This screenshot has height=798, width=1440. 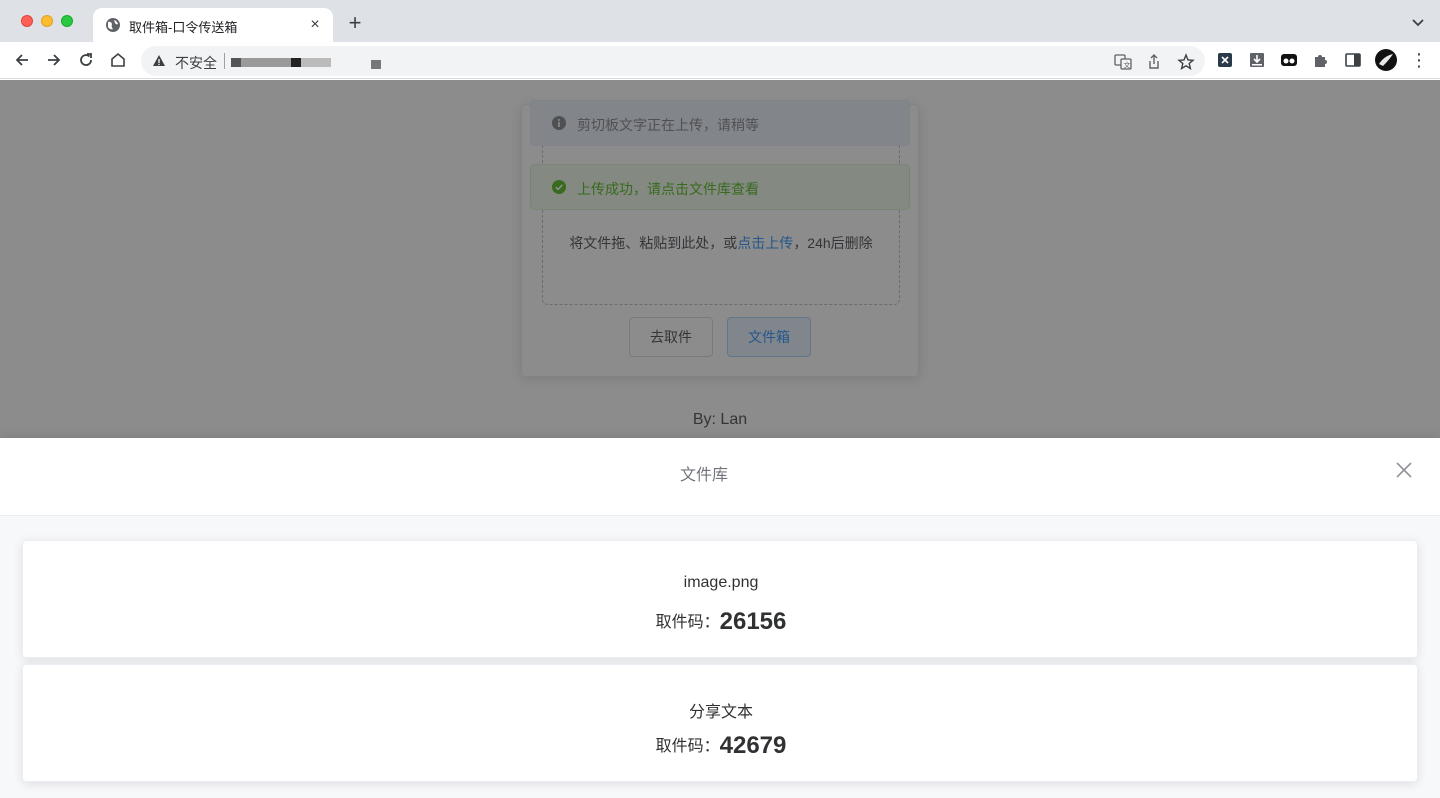 I want to click on tab-close-icon: ×, so click(x=315, y=25).